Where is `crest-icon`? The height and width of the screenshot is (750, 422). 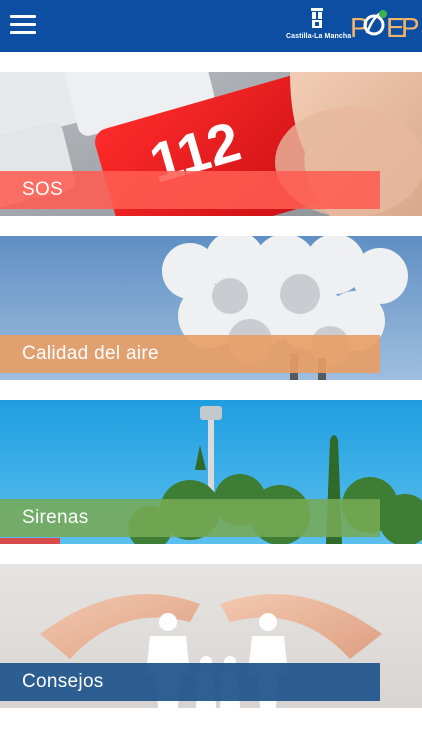 crest-icon is located at coordinates (317, 18).